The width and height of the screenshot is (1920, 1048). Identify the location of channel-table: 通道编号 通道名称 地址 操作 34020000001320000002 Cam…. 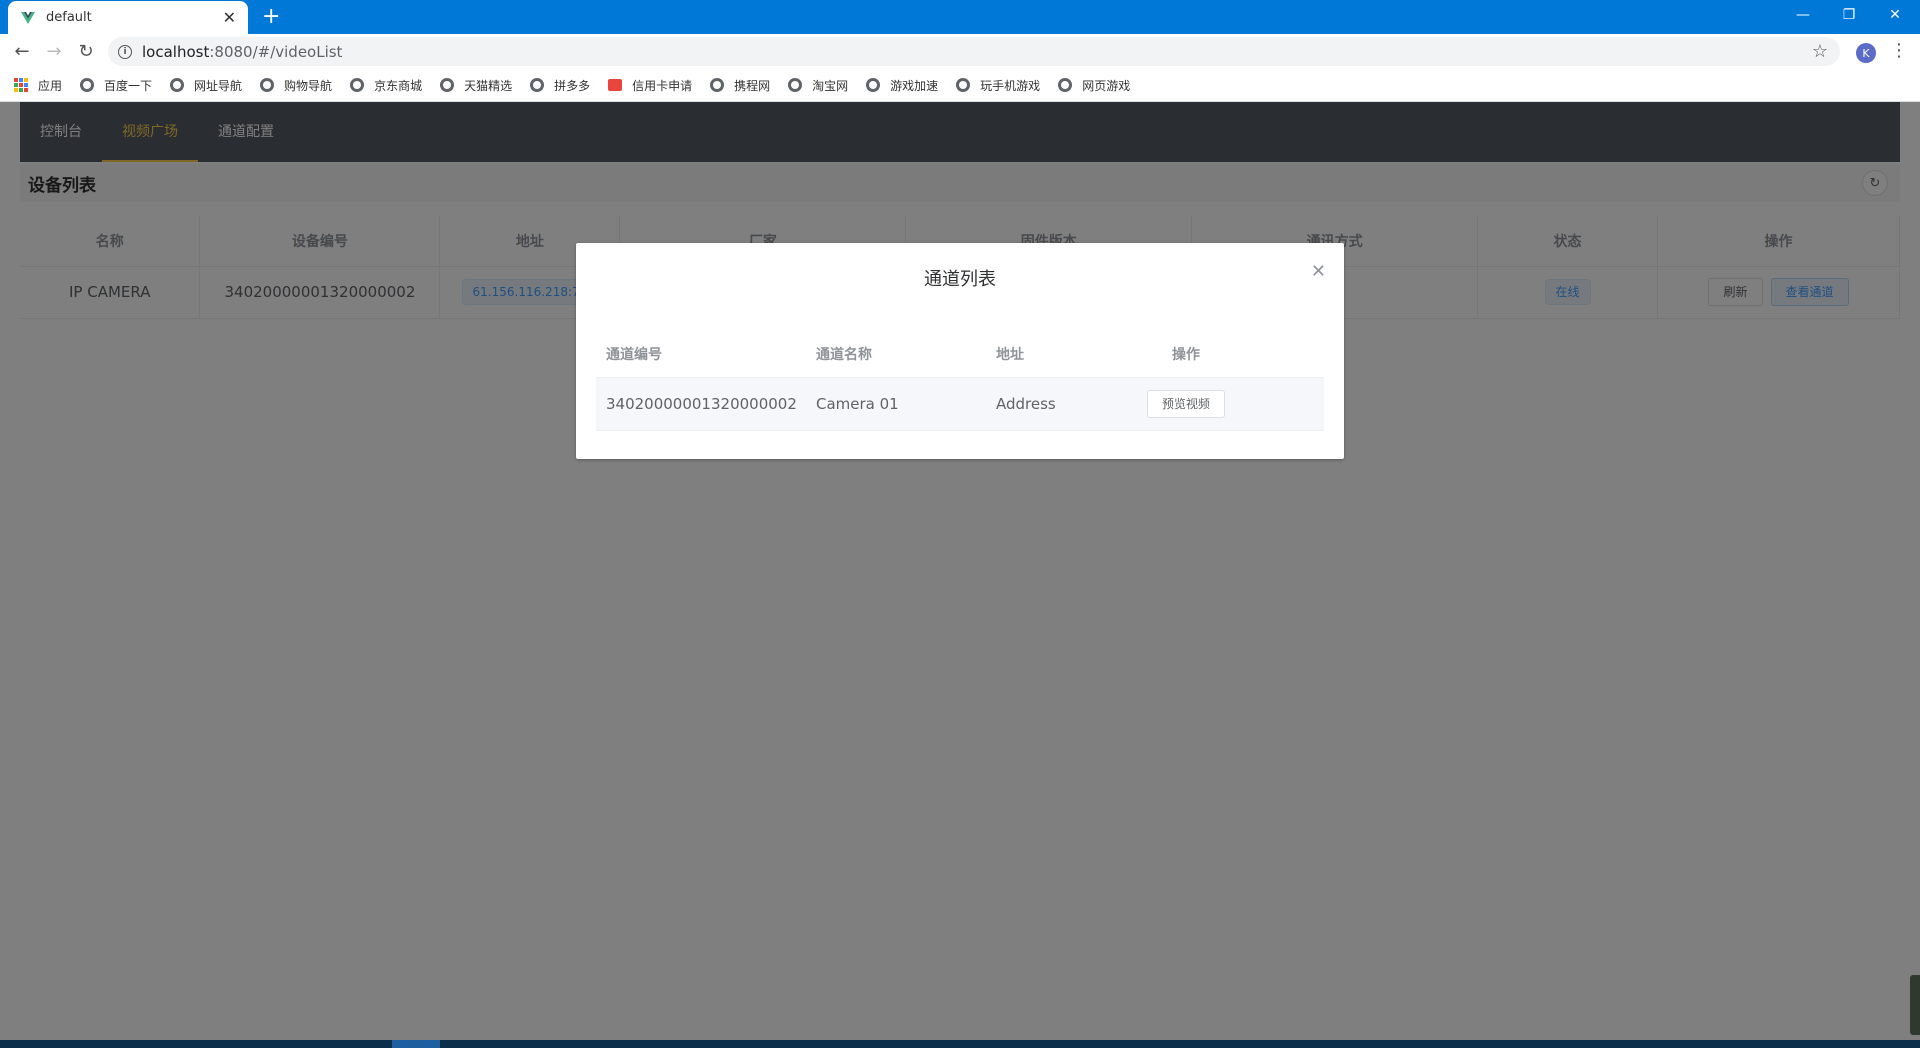
(960, 381).